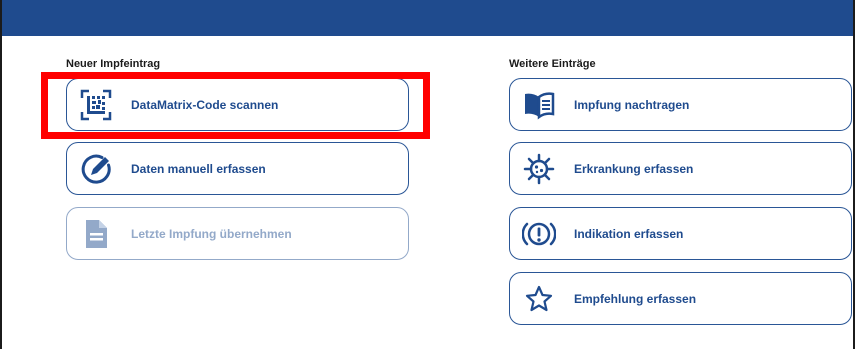  What do you see at coordinates (96, 169) in the screenshot?
I see `pencil-circle-icon` at bounding box center [96, 169].